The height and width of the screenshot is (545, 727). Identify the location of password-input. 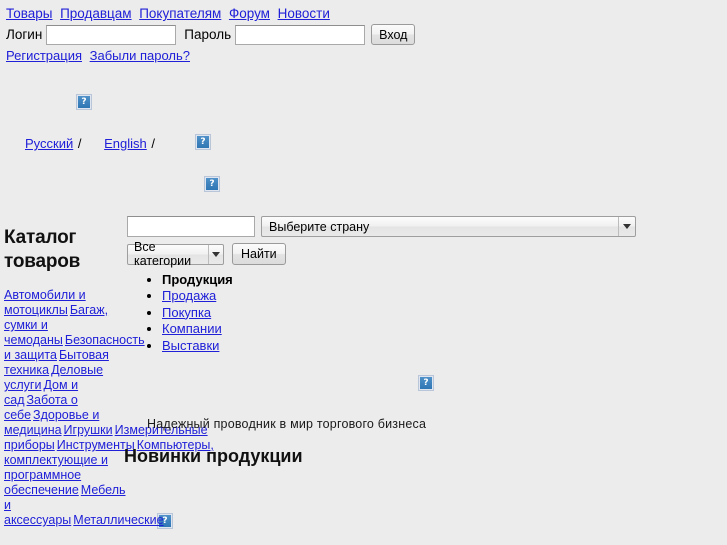
(300, 34).